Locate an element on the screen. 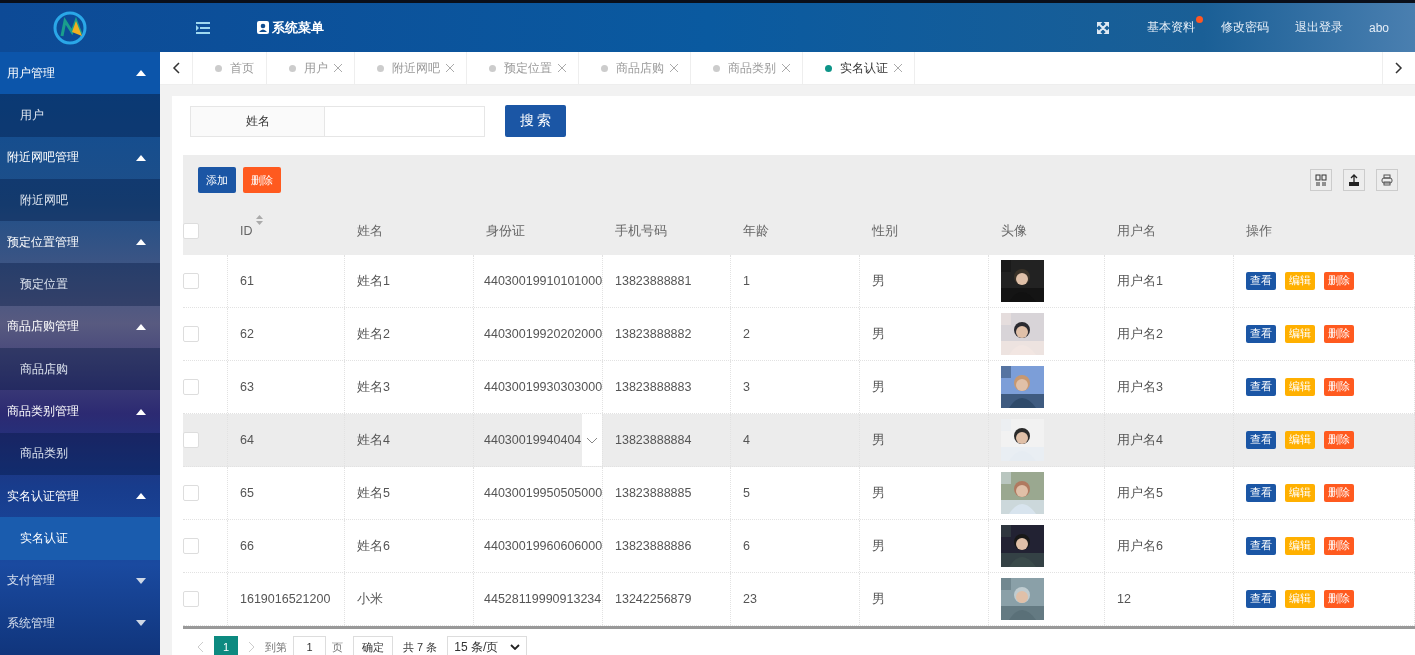  table-row: 66 姓名6 44030019960606000 13823888886 6 男 用户名6 查看 编辑 删除 is located at coordinates (799, 546).